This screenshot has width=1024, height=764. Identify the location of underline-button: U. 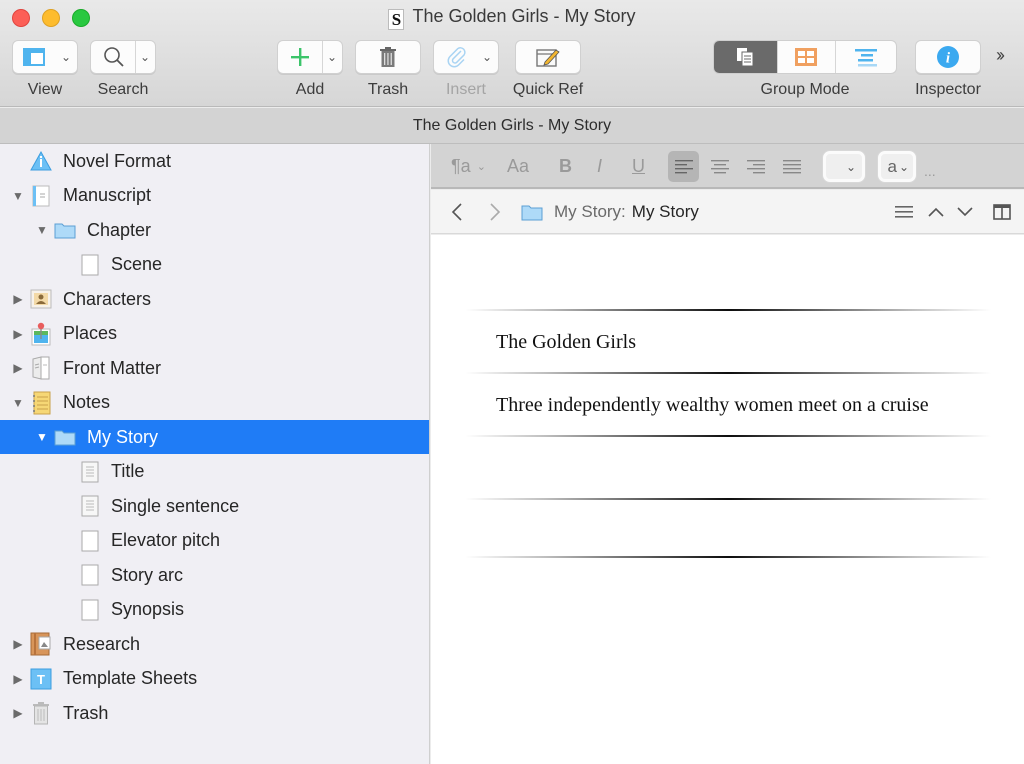
(638, 166).